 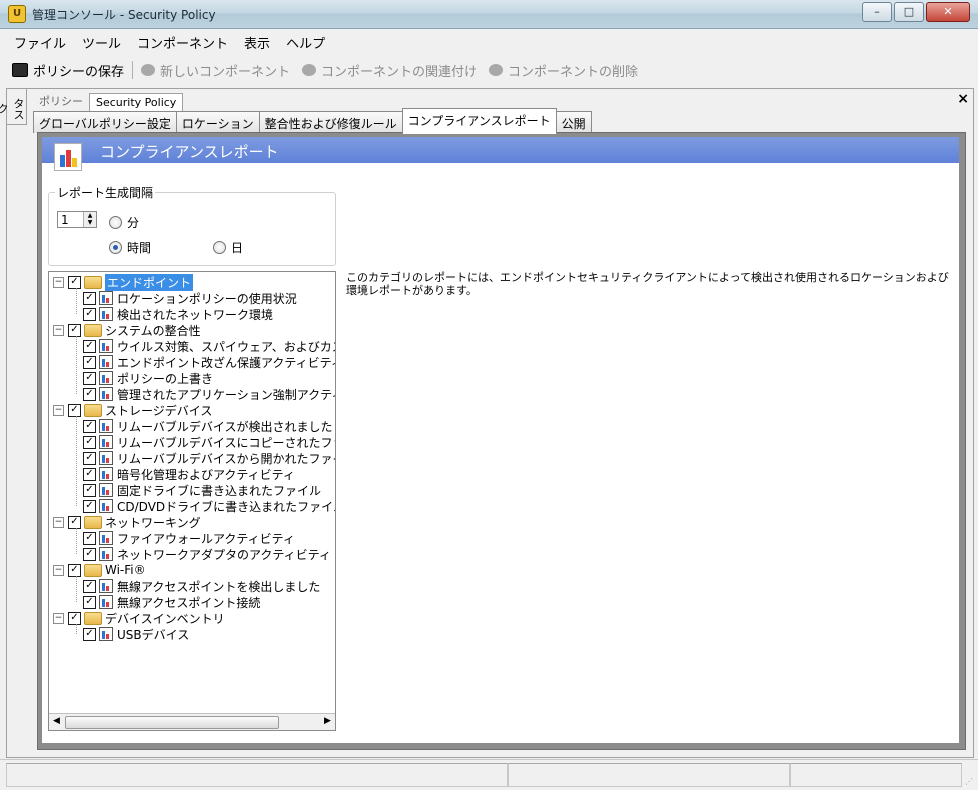 I want to click on scroll-right-icon: ▶, so click(x=327, y=721).